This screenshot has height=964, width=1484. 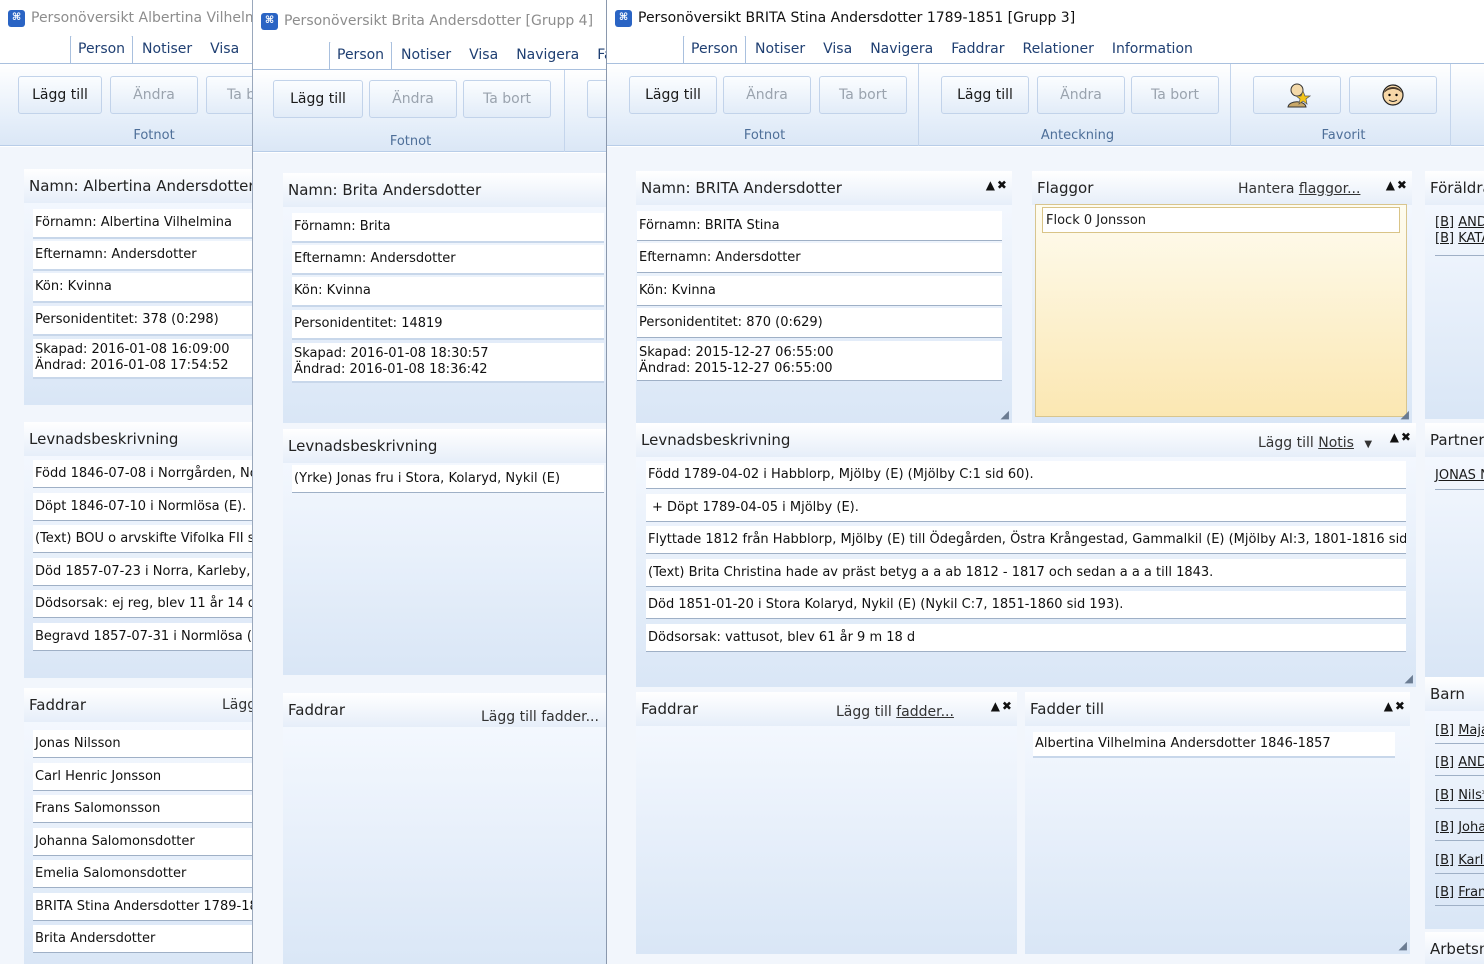 I want to click on person-id-field: Personidentitet: 870 (0:629), so click(x=819, y=323).